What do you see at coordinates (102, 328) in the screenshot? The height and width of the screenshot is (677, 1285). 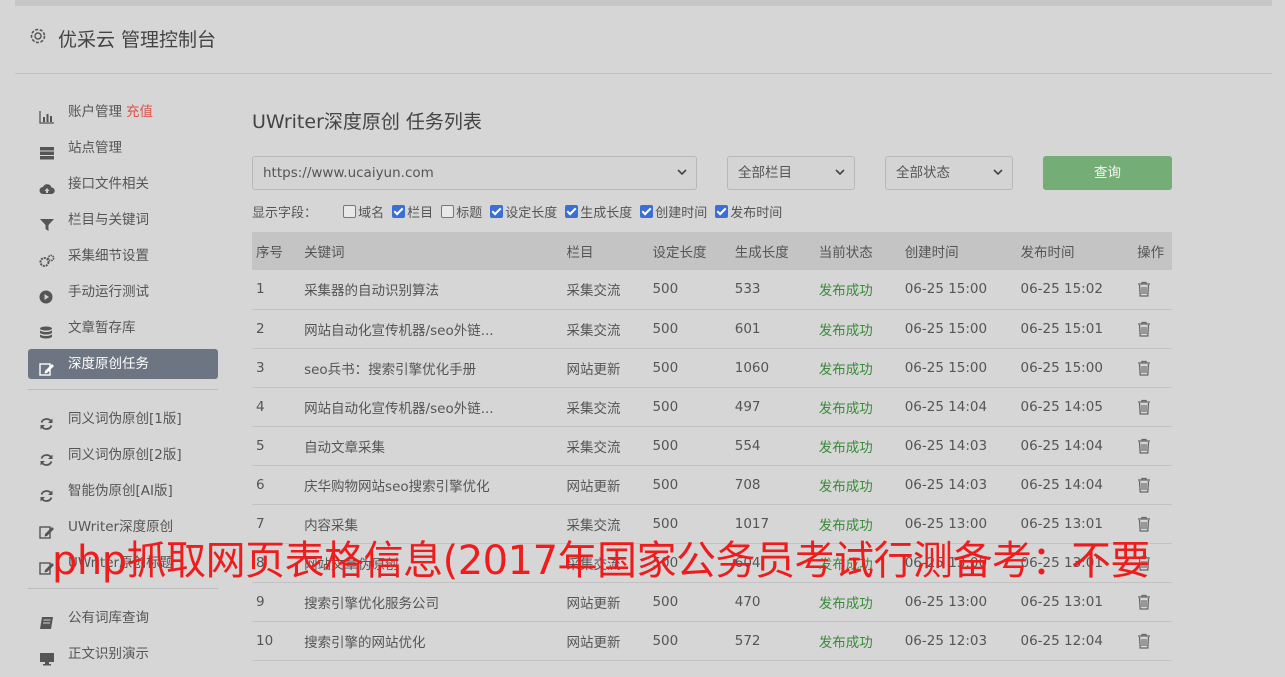 I see `sidebar-item-label: 文章暂存库` at bounding box center [102, 328].